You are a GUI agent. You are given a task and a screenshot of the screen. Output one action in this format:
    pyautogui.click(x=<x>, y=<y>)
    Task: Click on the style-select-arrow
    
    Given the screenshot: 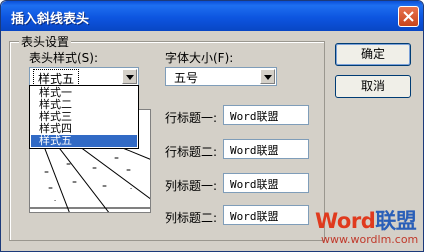 What is the action you would take?
    pyautogui.click(x=129, y=76)
    